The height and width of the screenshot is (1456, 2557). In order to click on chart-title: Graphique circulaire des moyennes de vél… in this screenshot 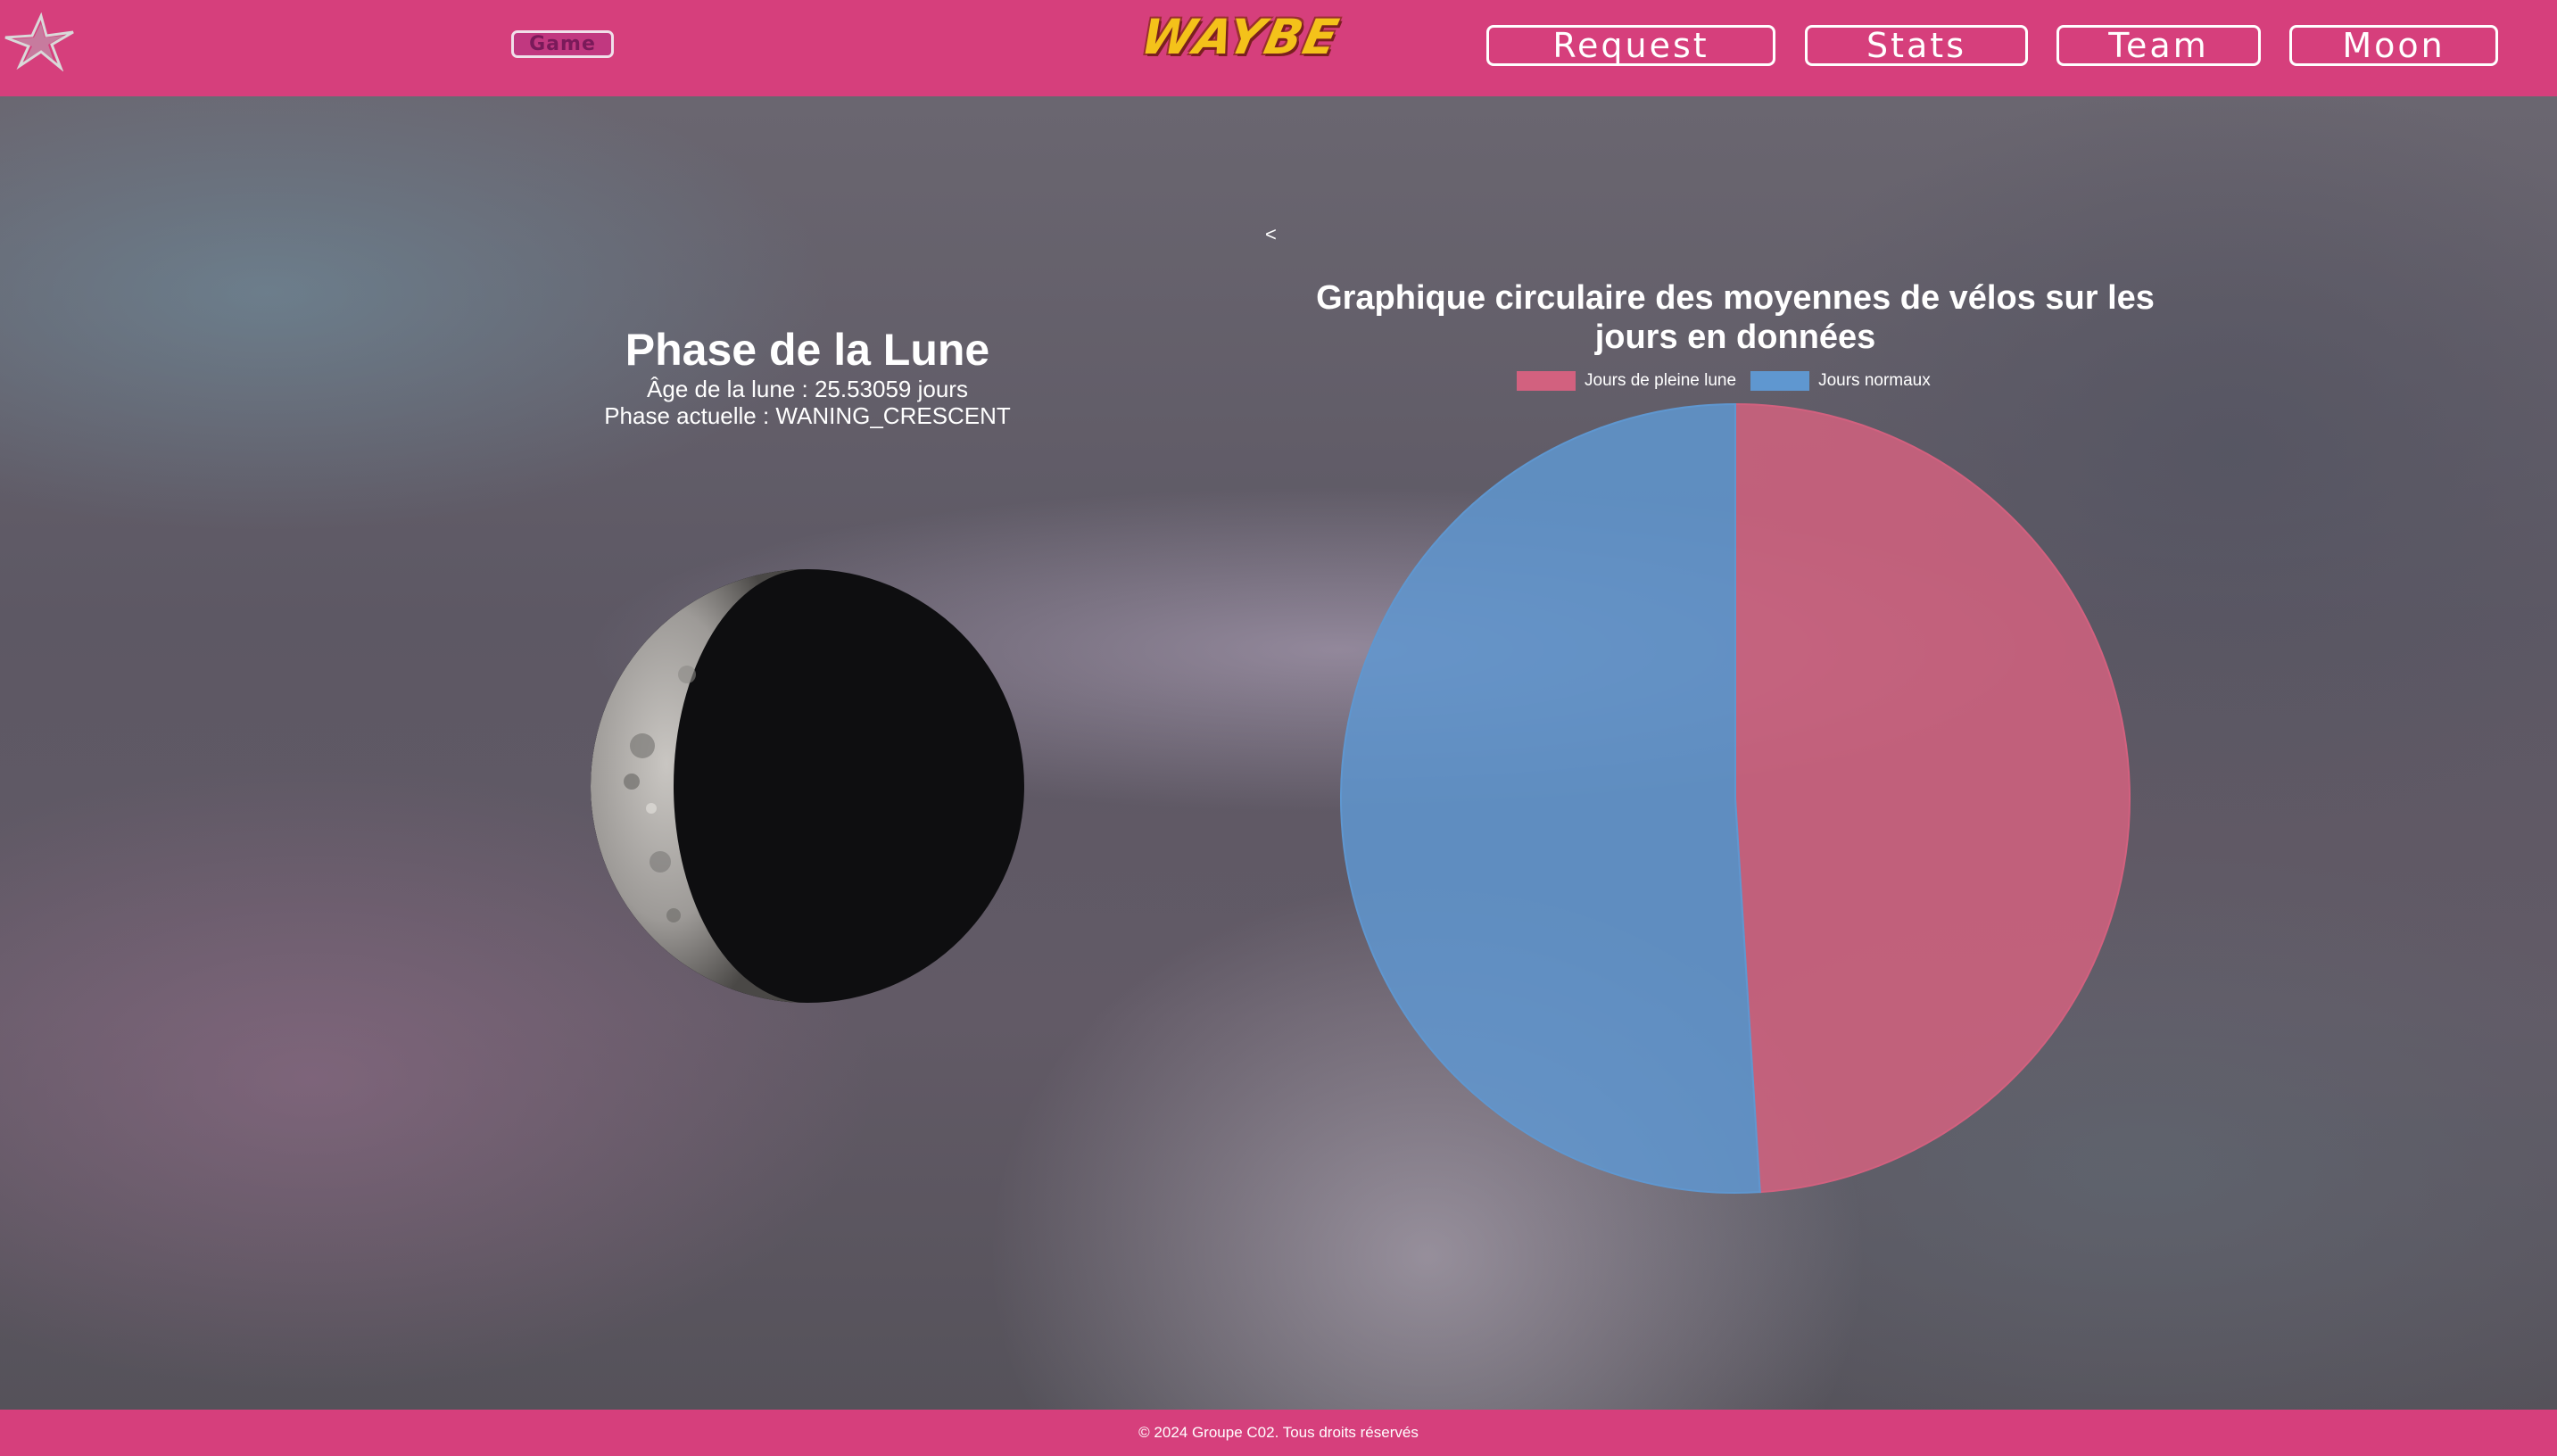, I will do `click(1736, 317)`.